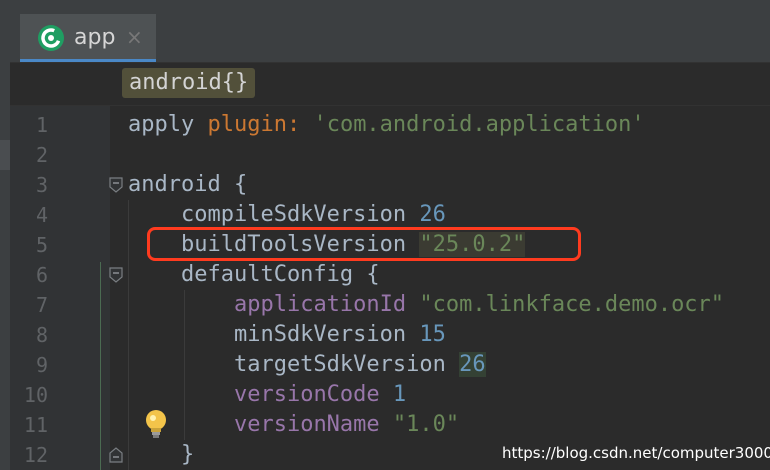 The width and height of the screenshot is (770, 470). I want to click on tool-strip-marker, so click(5, 155).